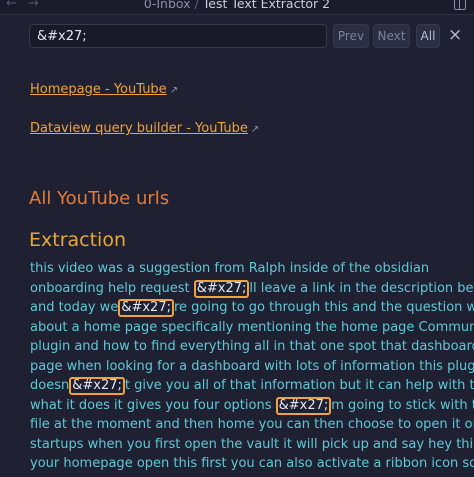 The height and width of the screenshot is (477, 474). I want to click on text-segment: ll leave a link in the description below, so click(361, 288).